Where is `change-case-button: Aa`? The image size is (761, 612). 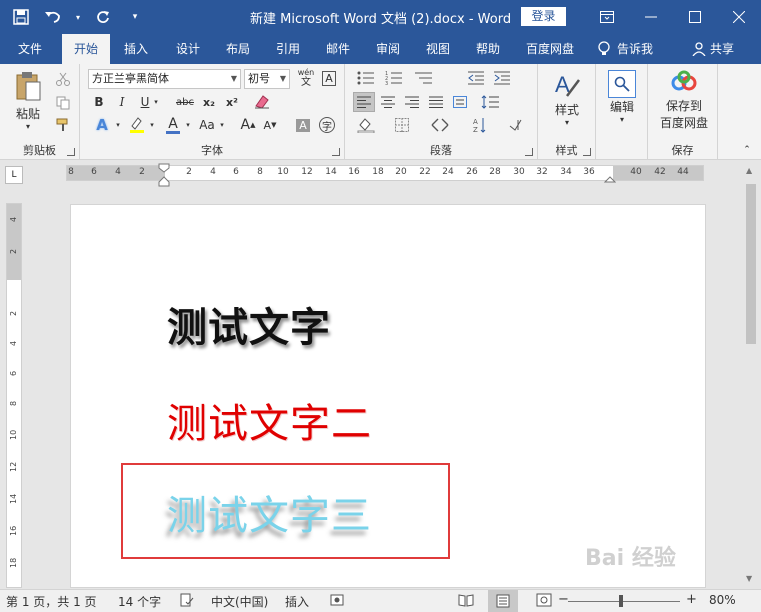 change-case-button: Aa is located at coordinates (207, 125).